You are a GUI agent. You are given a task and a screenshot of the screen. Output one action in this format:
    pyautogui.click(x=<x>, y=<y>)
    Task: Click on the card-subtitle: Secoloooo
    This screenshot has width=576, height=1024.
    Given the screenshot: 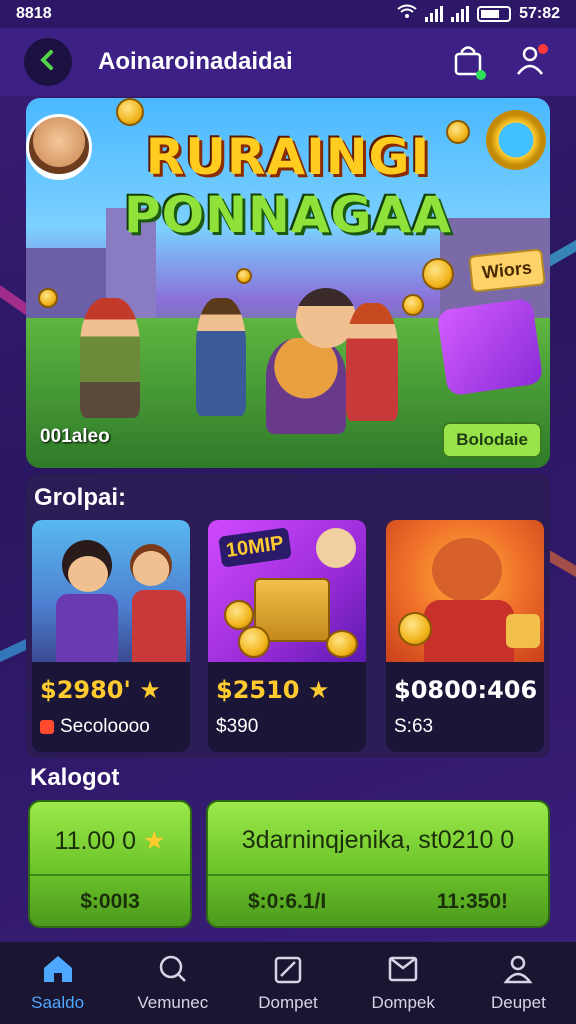 What is the action you would take?
    pyautogui.click(x=95, y=727)
    